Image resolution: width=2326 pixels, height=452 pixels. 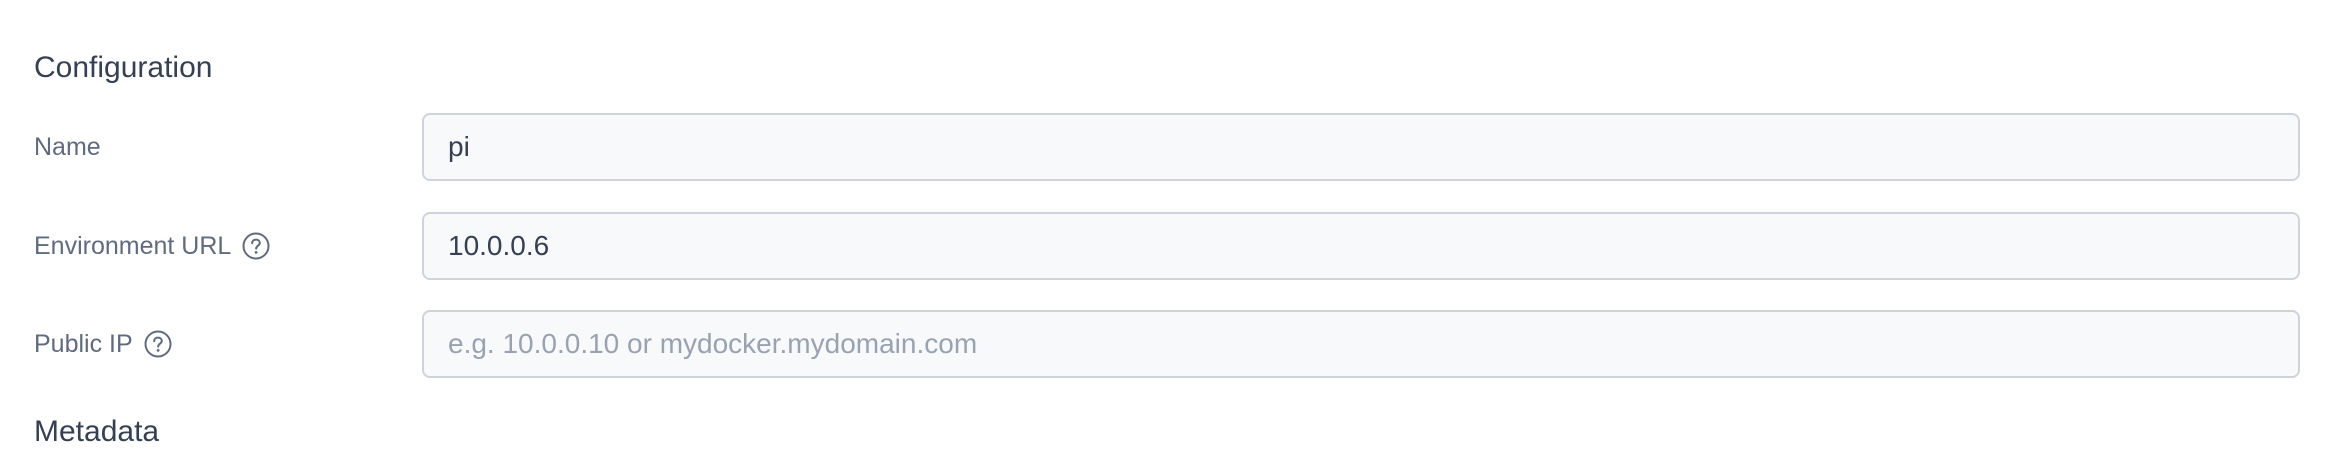 I want to click on public-ip-label: Public IP, so click(x=103, y=344).